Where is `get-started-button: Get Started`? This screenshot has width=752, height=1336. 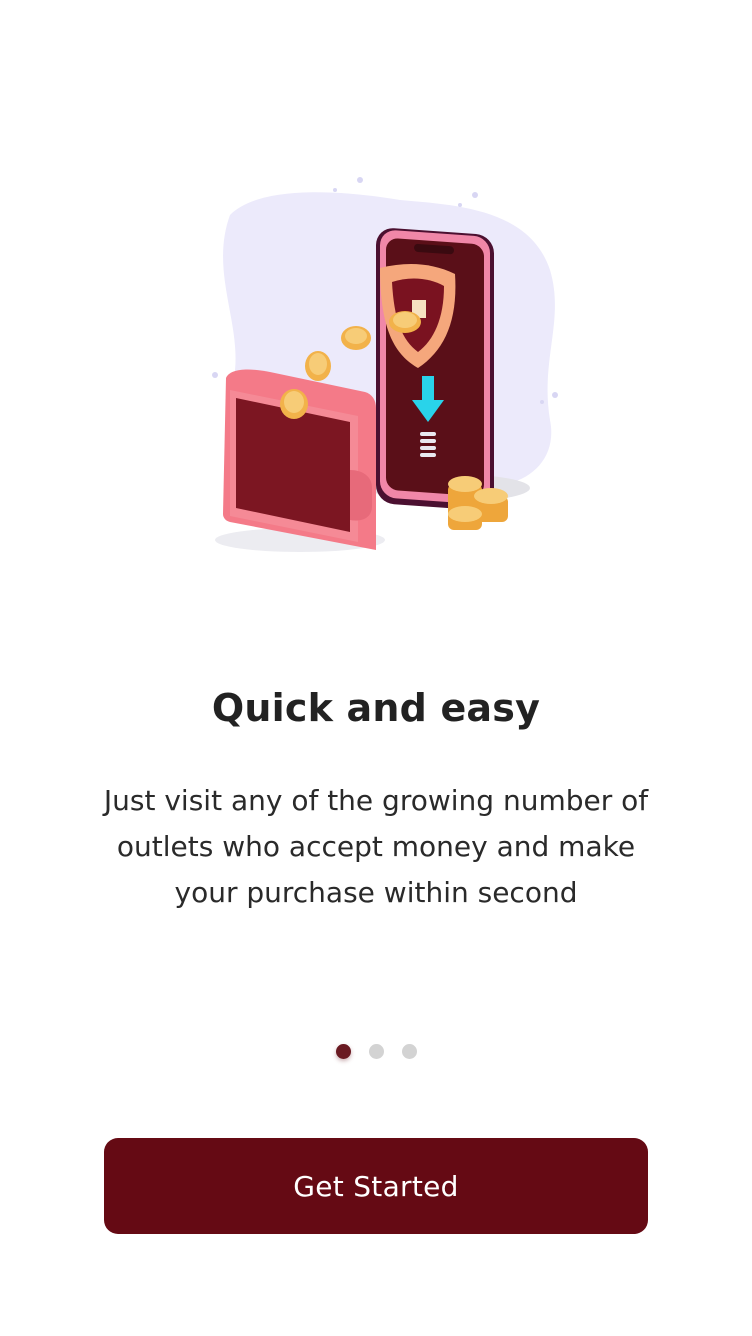
get-started-button: Get Started is located at coordinates (376, 1186).